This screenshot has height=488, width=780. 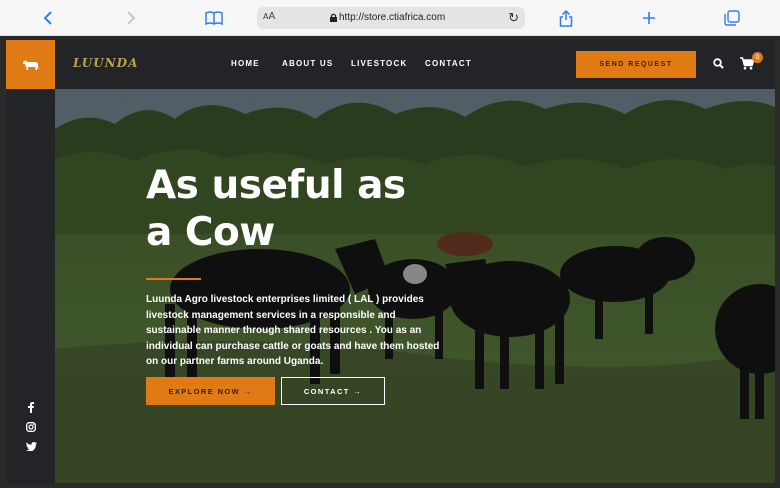 What do you see at coordinates (30, 64) in the screenshot?
I see `logo-cow-icon` at bounding box center [30, 64].